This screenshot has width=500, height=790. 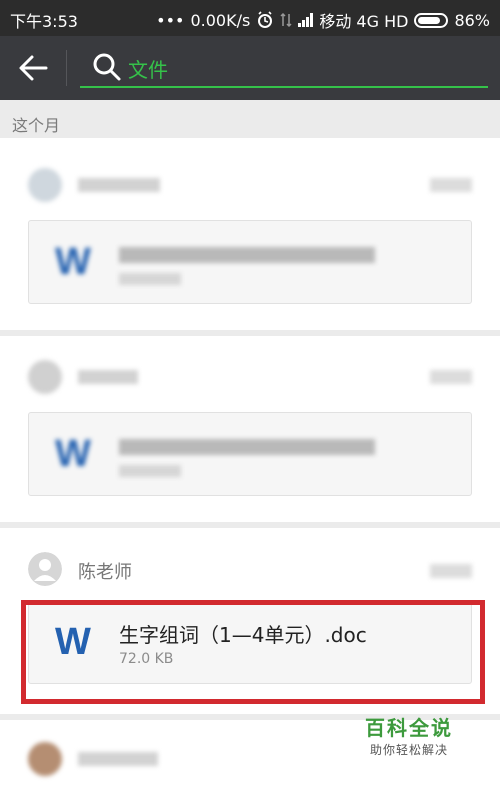 What do you see at coordinates (265, 19) in the screenshot?
I see `alarm-icon` at bounding box center [265, 19].